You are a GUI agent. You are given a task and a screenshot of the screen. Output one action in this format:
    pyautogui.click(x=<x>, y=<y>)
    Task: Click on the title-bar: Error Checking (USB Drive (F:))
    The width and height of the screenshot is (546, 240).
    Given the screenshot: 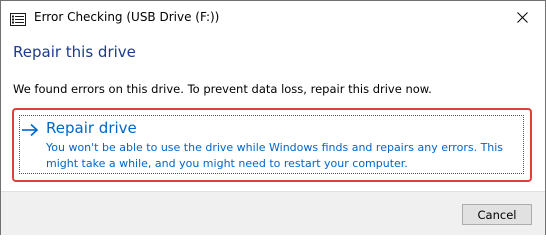 What is the action you would take?
    pyautogui.click(x=273, y=17)
    